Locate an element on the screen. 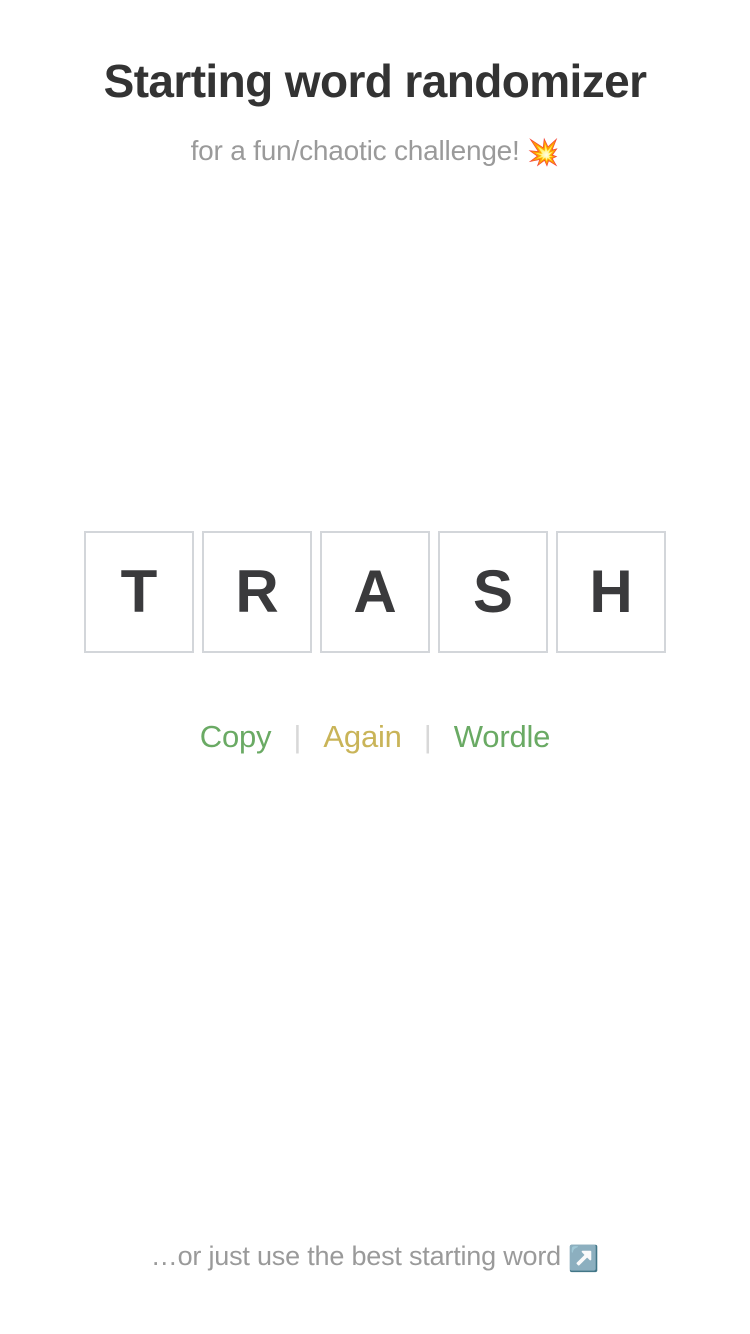  letter-tile-letter: S is located at coordinates (493, 591).